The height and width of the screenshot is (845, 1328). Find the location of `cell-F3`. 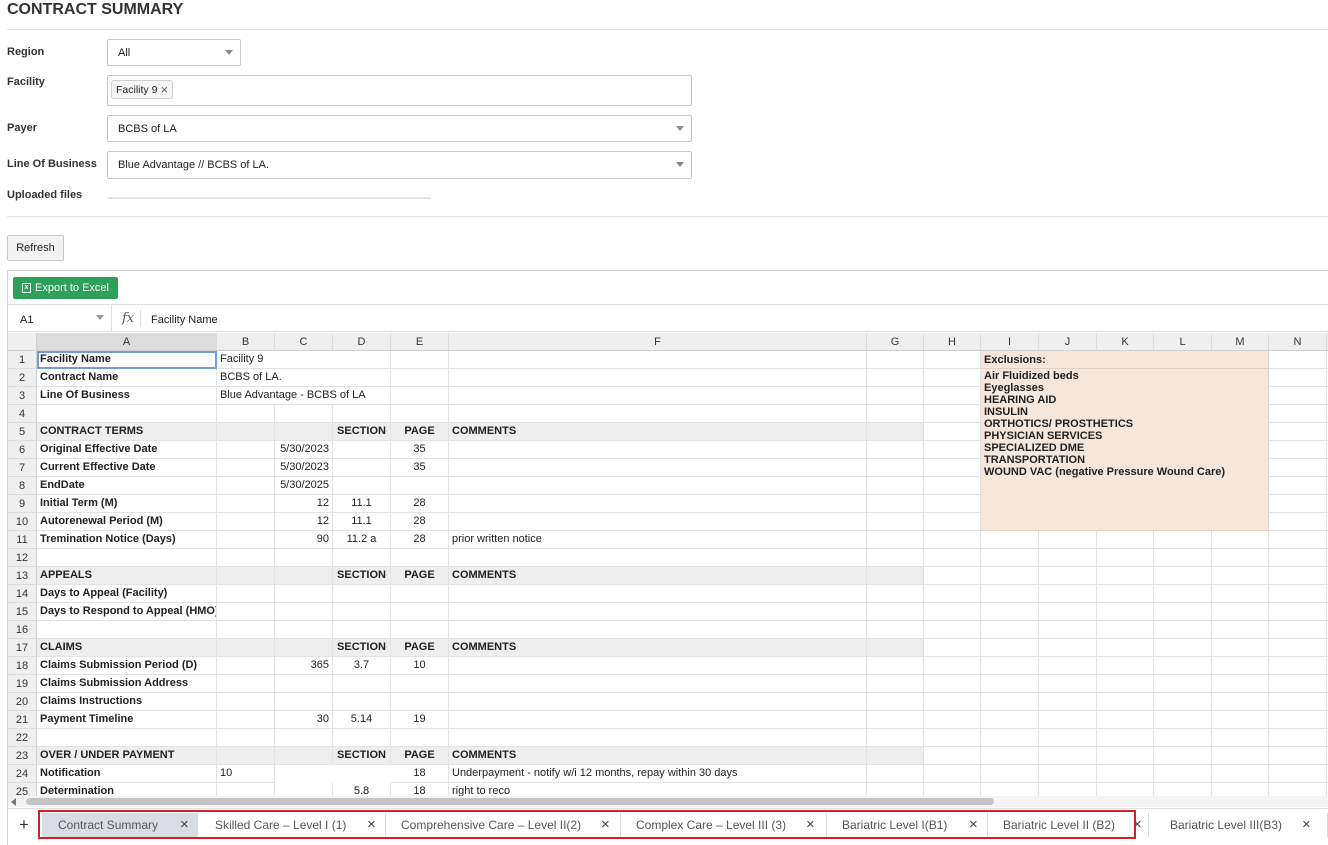

cell-F3 is located at coordinates (658, 396).